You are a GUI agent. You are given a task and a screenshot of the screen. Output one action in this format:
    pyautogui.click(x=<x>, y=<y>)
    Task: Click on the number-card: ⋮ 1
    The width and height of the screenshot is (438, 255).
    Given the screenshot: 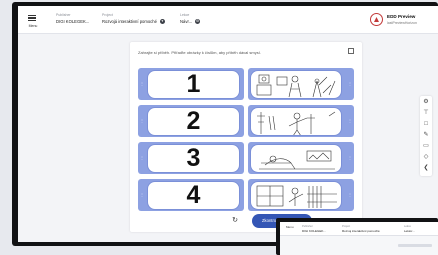 What is the action you would take?
    pyautogui.click(x=191, y=84)
    